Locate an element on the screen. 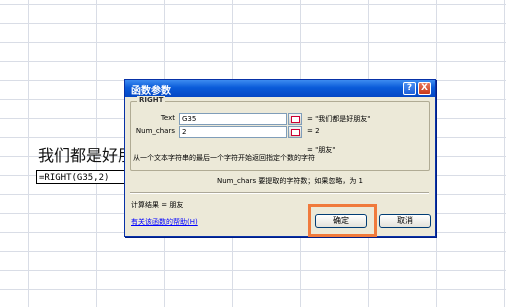 The image size is (506, 307). dialog-title: 函数参数 is located at coordinates (151, 91).